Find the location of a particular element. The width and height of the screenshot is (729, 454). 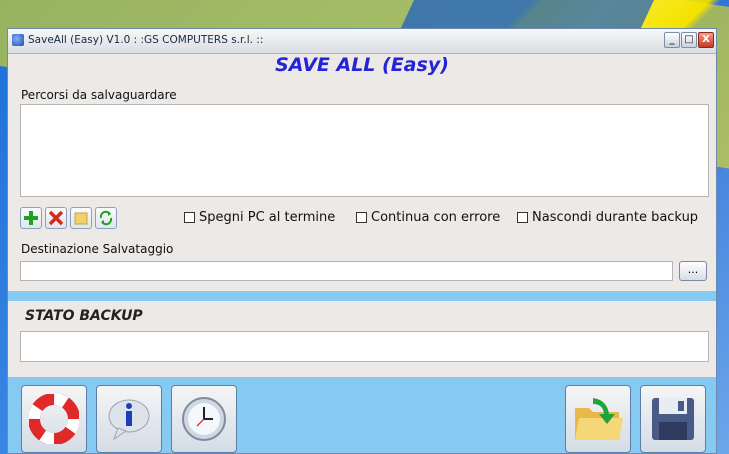

add-path-button is located at coordinates (31, 218).